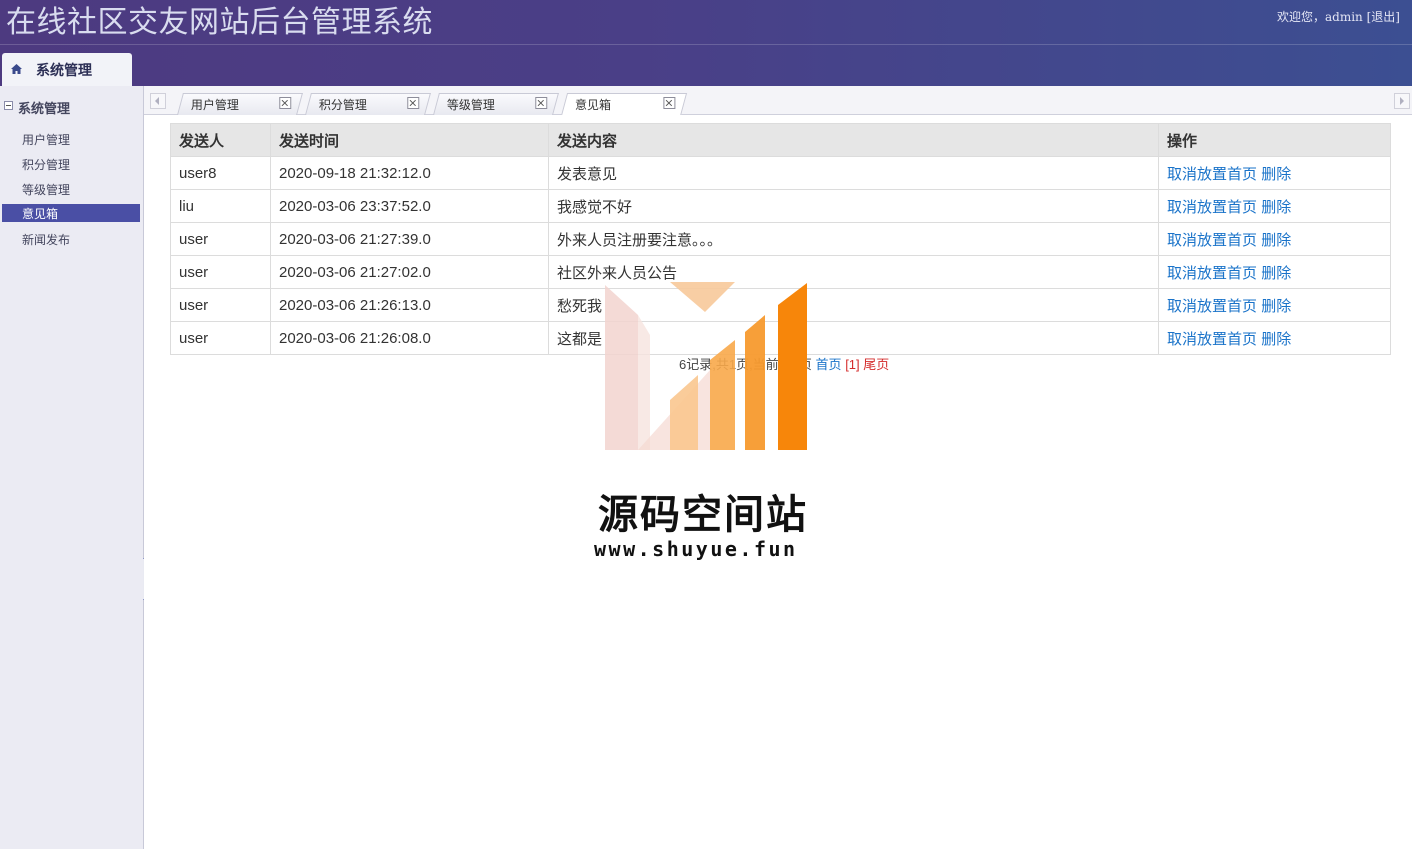  Describe the element at coordinates (46, 190) in the screenshot. I see `sidebar-item-label: 等级管理` at that location.